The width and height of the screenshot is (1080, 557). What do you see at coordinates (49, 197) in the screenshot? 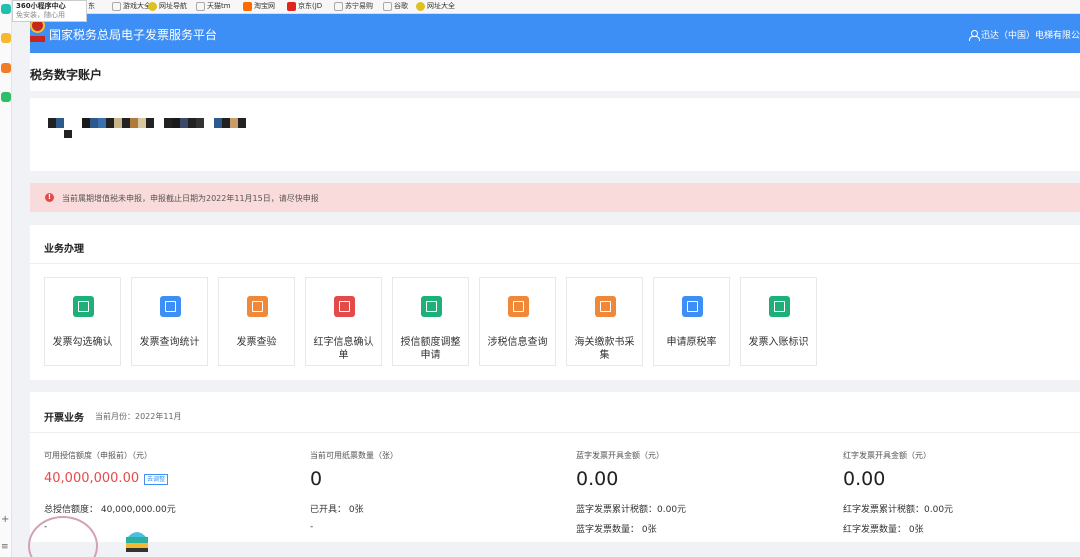
I see `warning-icon: !` at bounding box center [49, 197].